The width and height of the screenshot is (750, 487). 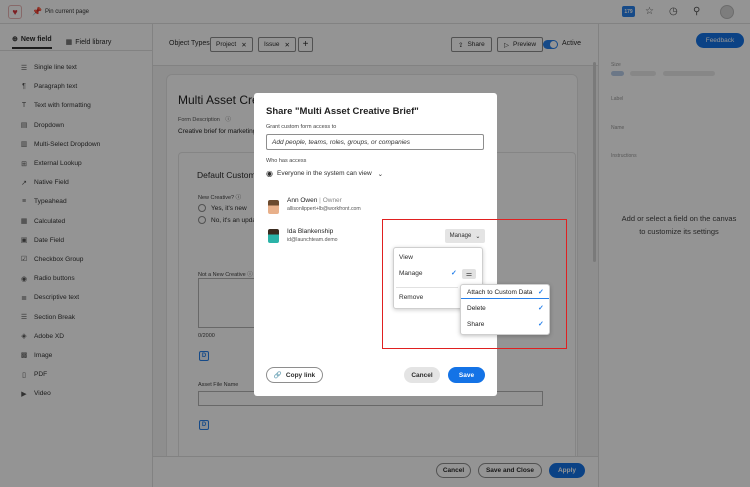 What do you see at coordinates (286, 161) in the screenshot?
I see `who-has-access-label: Who has access` at bounding box center [286, 161].